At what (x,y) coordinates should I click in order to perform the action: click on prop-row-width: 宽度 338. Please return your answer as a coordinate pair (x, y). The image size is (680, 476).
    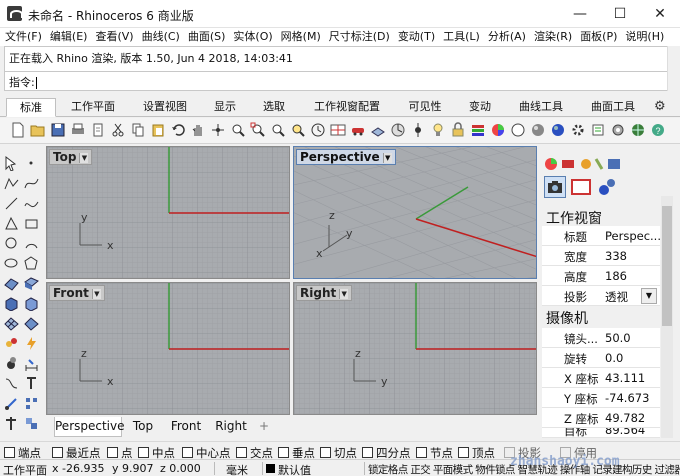
    Looking at the image, I should click on (601, 256).